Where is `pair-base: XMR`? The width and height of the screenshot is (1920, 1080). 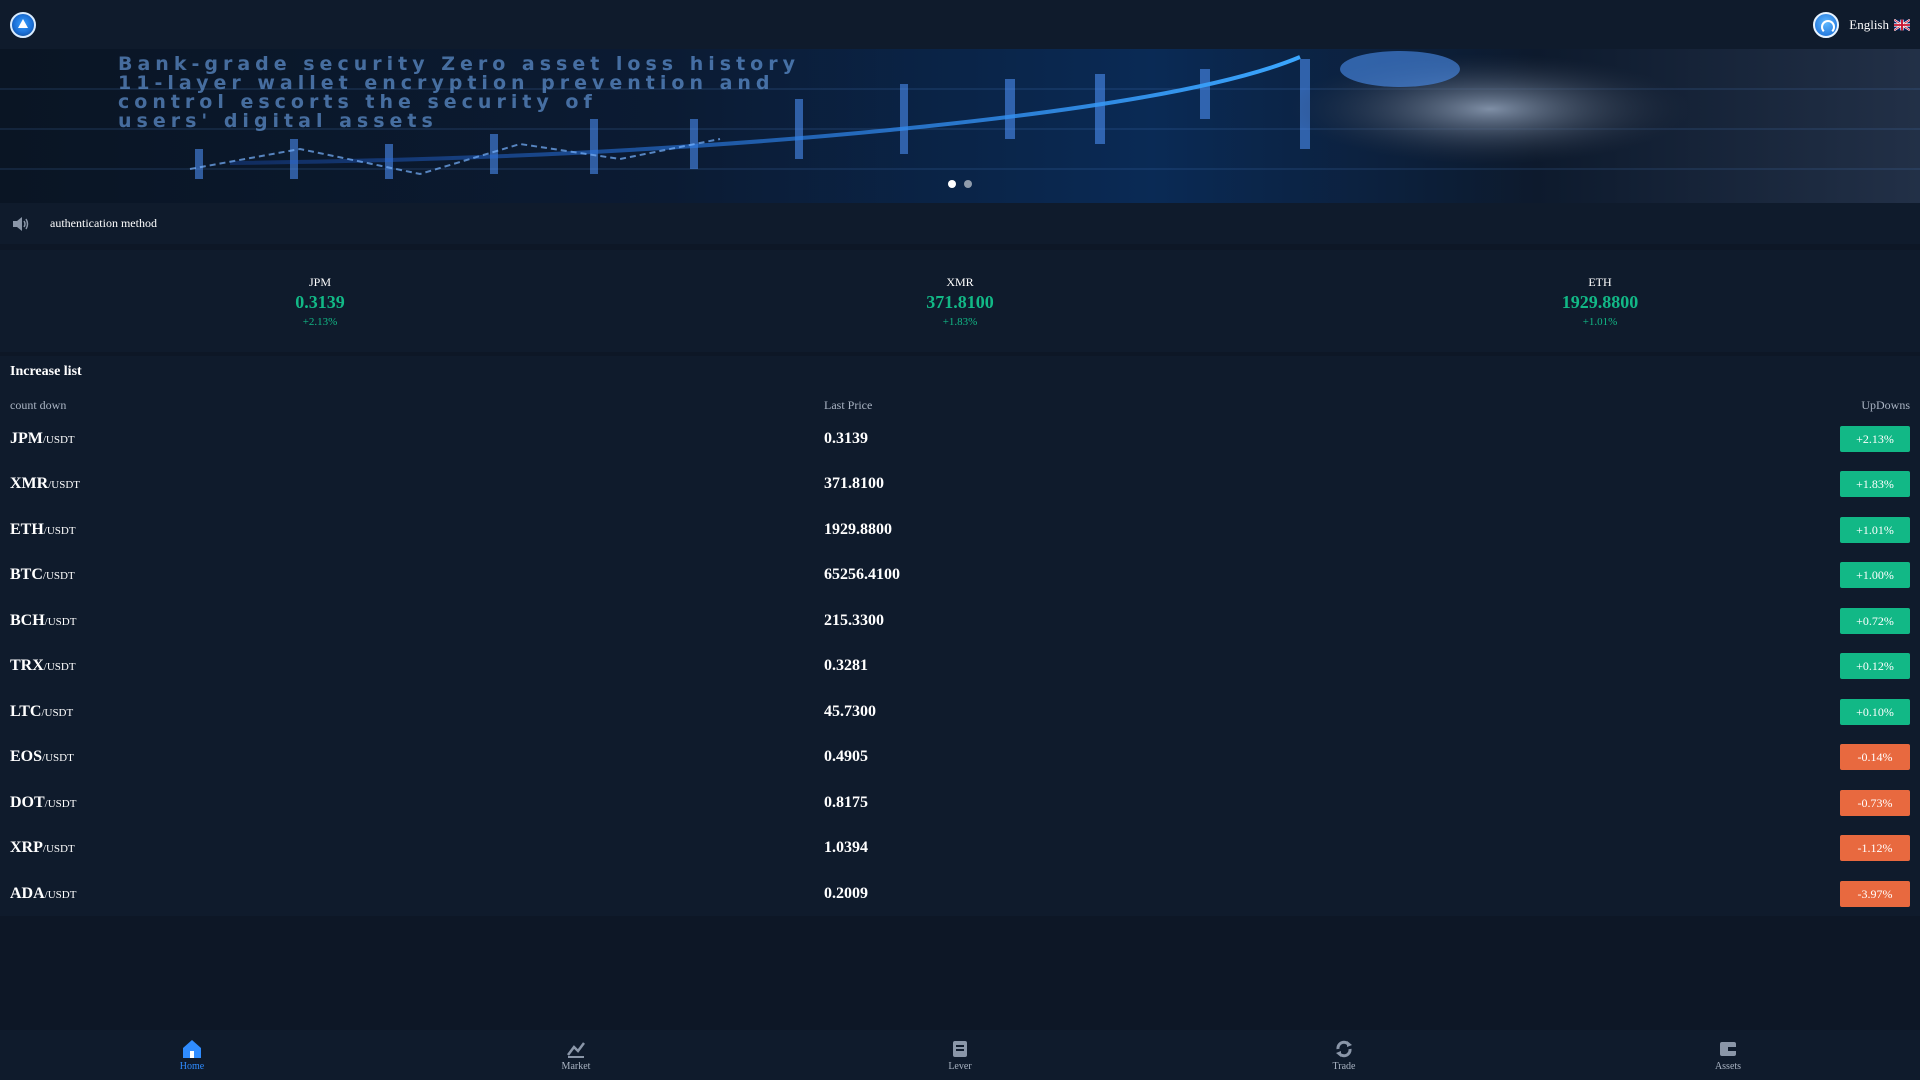
pair-base: XMR is located at coordinates (29, 484).